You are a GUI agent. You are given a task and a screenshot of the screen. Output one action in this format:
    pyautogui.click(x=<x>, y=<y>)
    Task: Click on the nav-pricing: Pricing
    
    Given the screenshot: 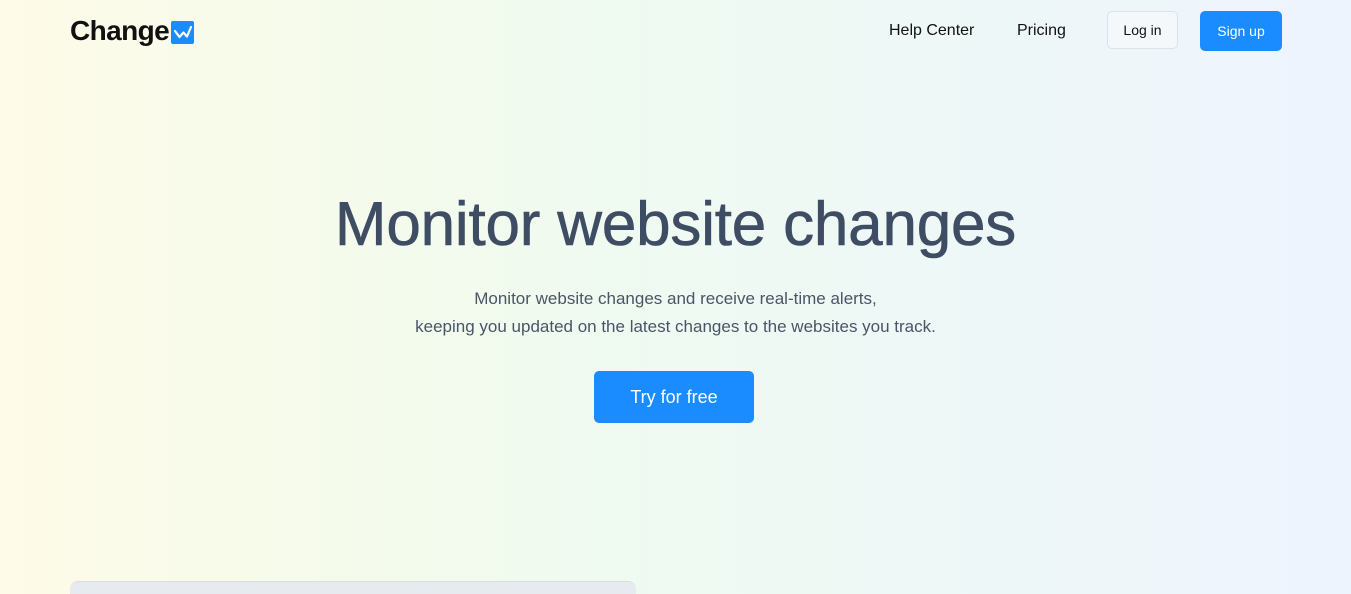 What is the action you would take?
    pyautogui.click(x=1041, y=31)
    